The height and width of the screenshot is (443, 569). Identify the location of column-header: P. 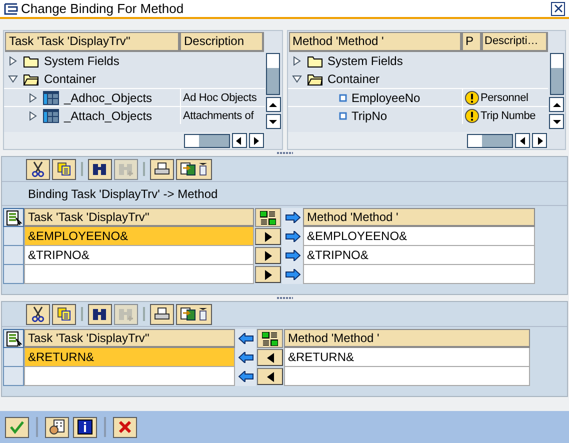
(472, 42).